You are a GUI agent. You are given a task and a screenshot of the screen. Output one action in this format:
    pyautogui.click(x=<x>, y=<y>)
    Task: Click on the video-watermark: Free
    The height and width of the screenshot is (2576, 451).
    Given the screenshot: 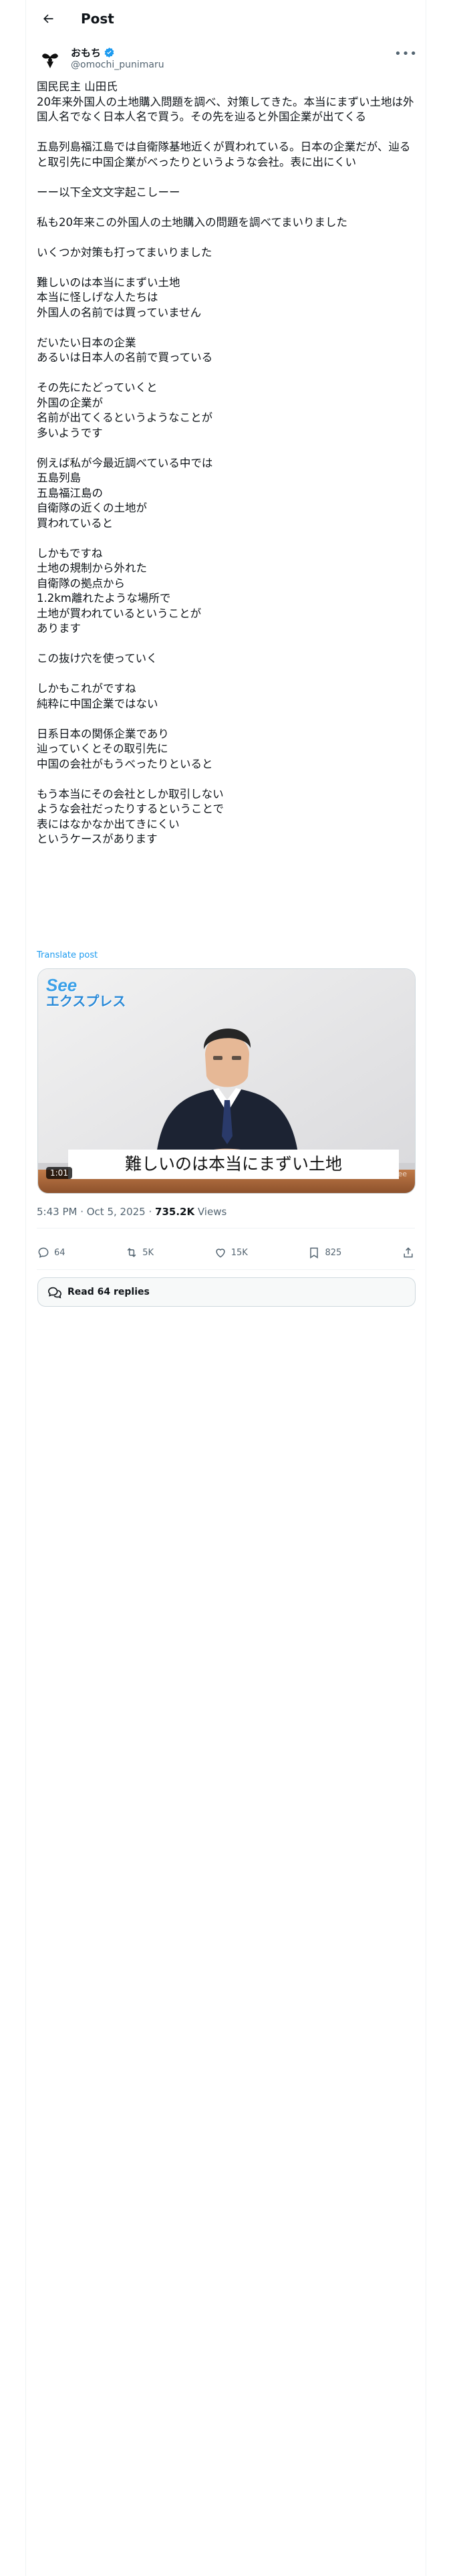 What is the action you would take?
    pyautogui.click(x=399, y=1174)
    